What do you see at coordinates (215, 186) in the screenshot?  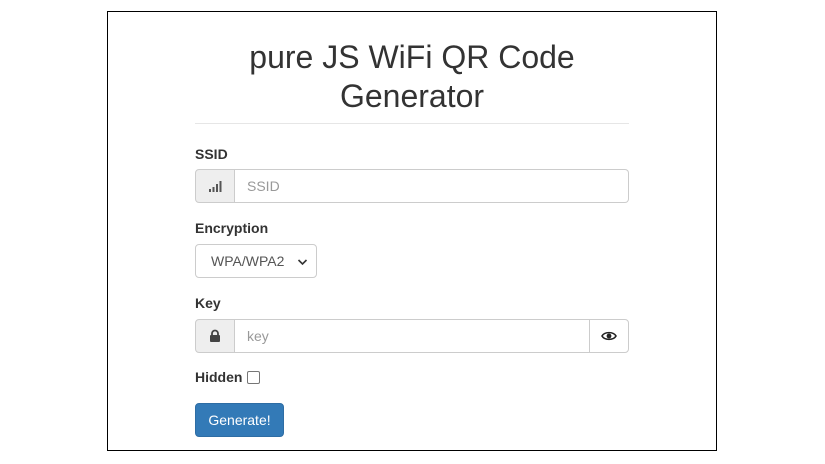 I see `signal-icon` at bounding box center [215, 186].